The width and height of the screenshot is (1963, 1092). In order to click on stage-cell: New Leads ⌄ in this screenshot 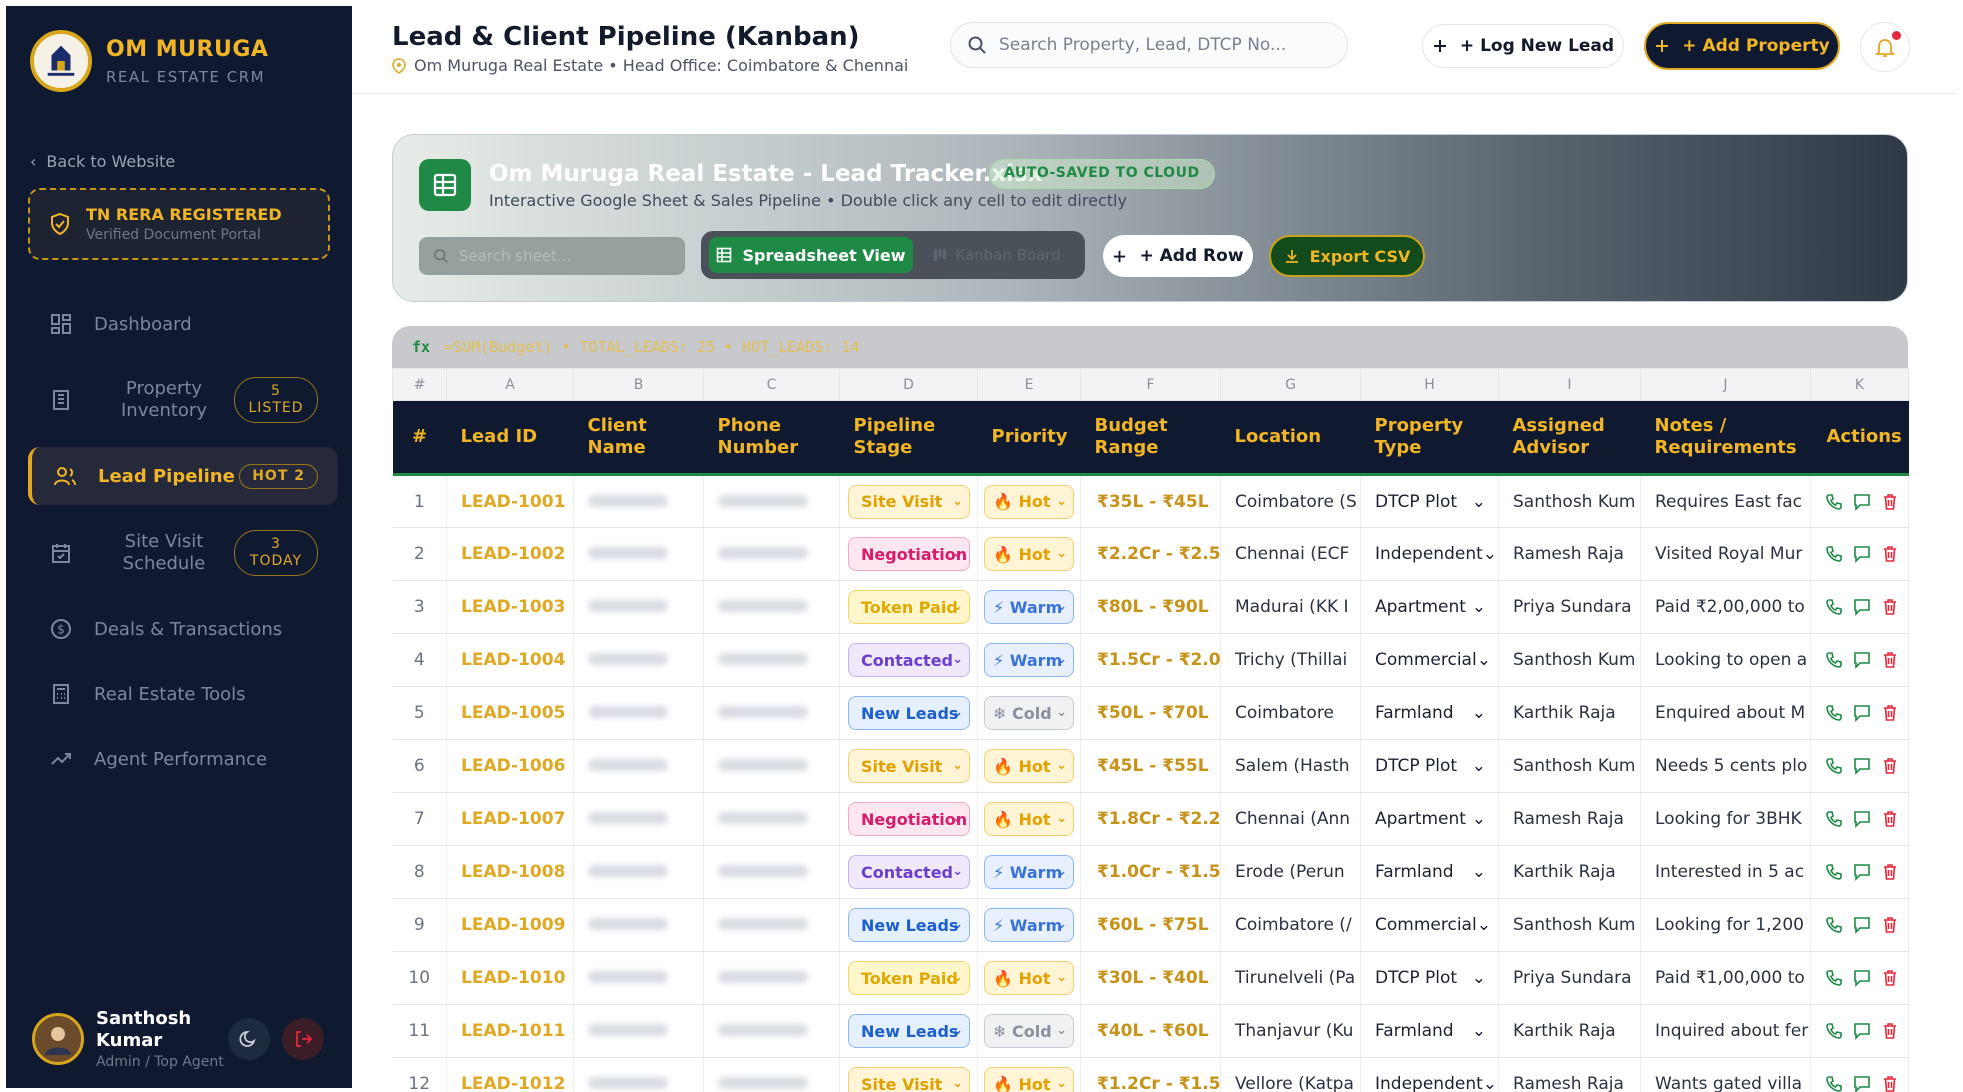, I will do `click(908, 925)`.